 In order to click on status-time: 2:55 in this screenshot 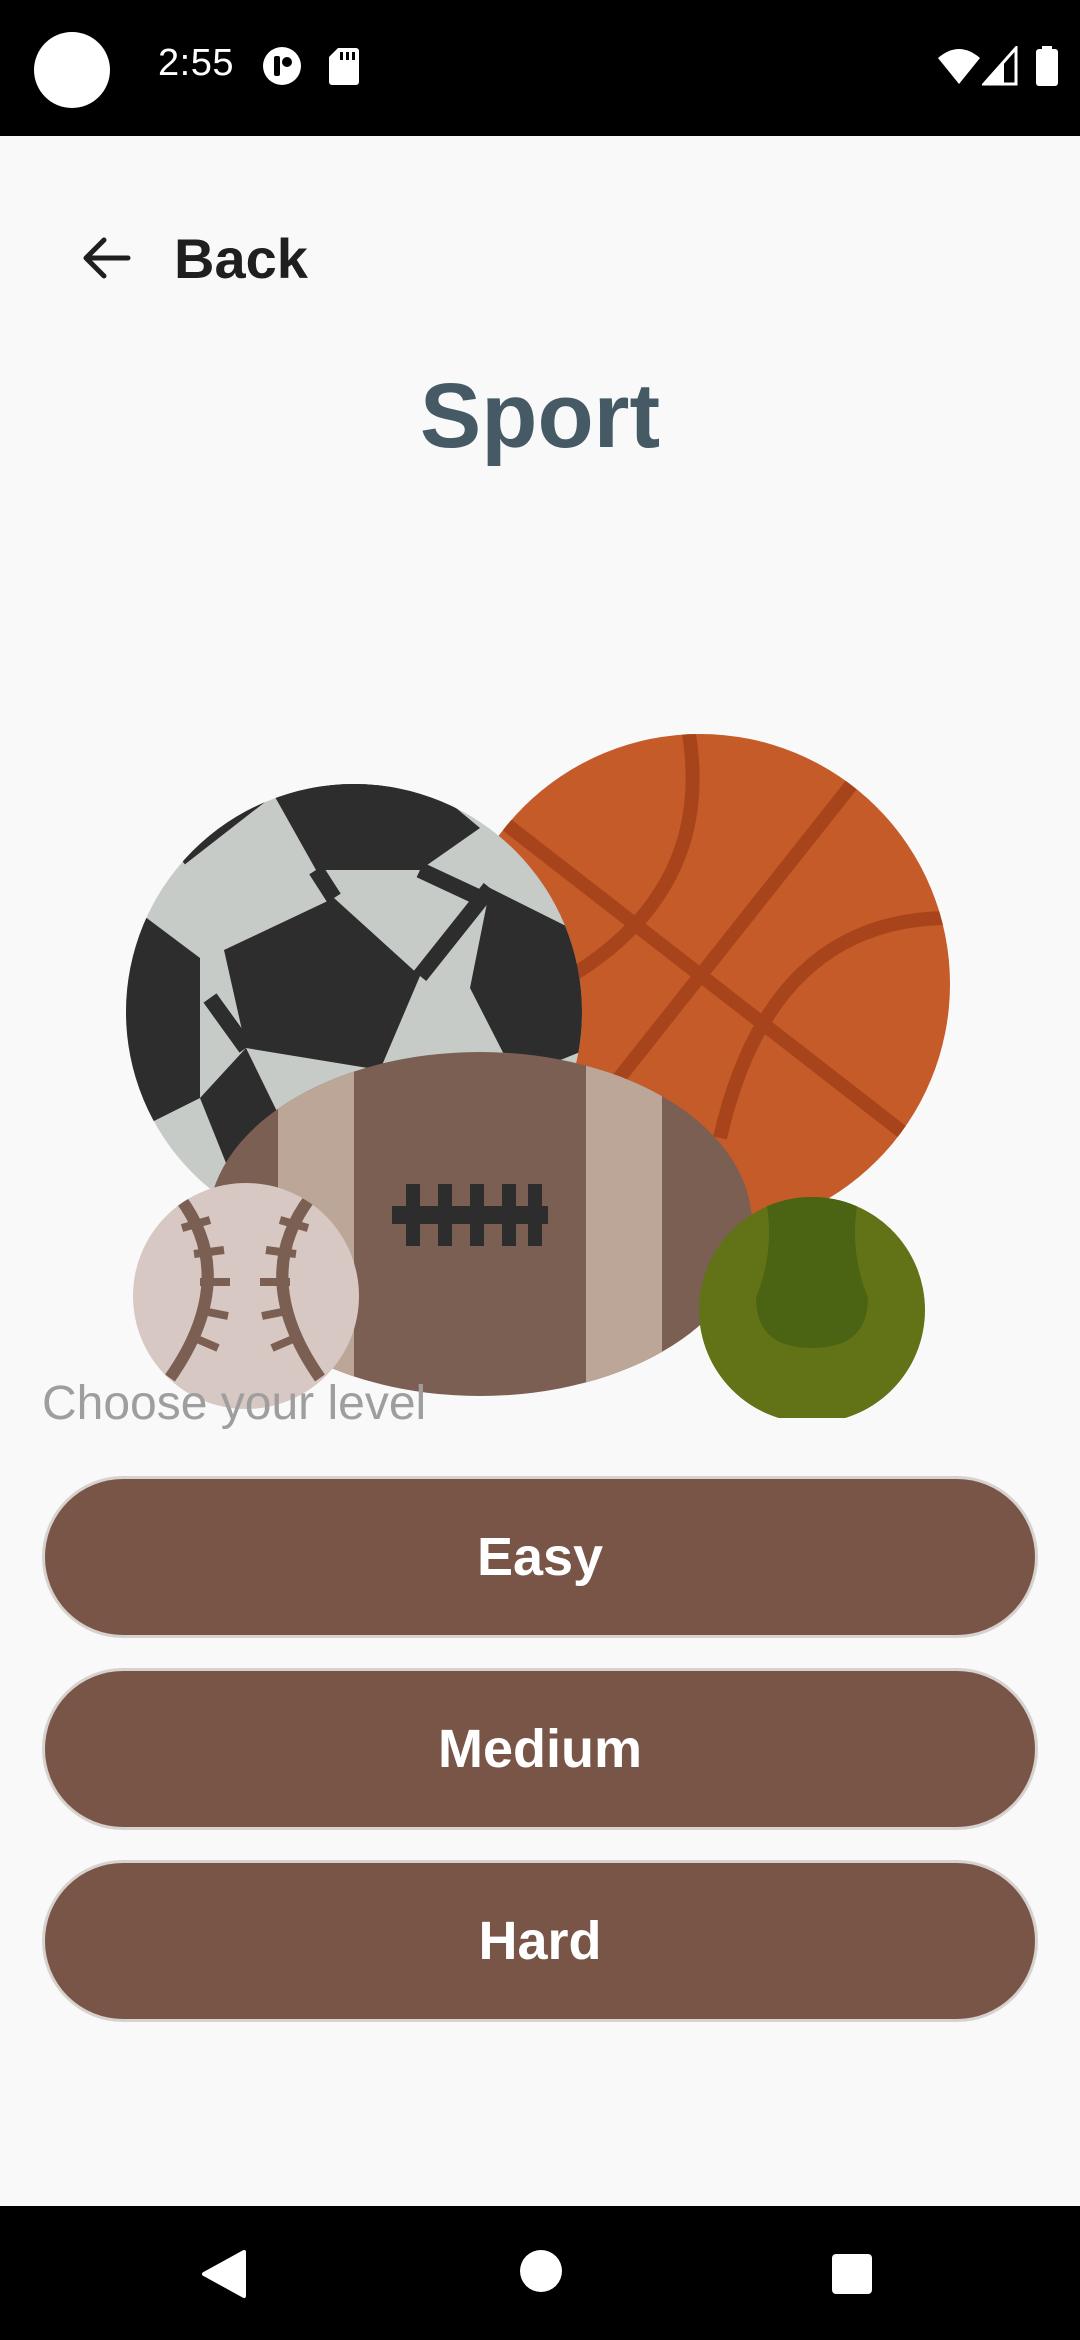, I will do `click(196, 63)`.